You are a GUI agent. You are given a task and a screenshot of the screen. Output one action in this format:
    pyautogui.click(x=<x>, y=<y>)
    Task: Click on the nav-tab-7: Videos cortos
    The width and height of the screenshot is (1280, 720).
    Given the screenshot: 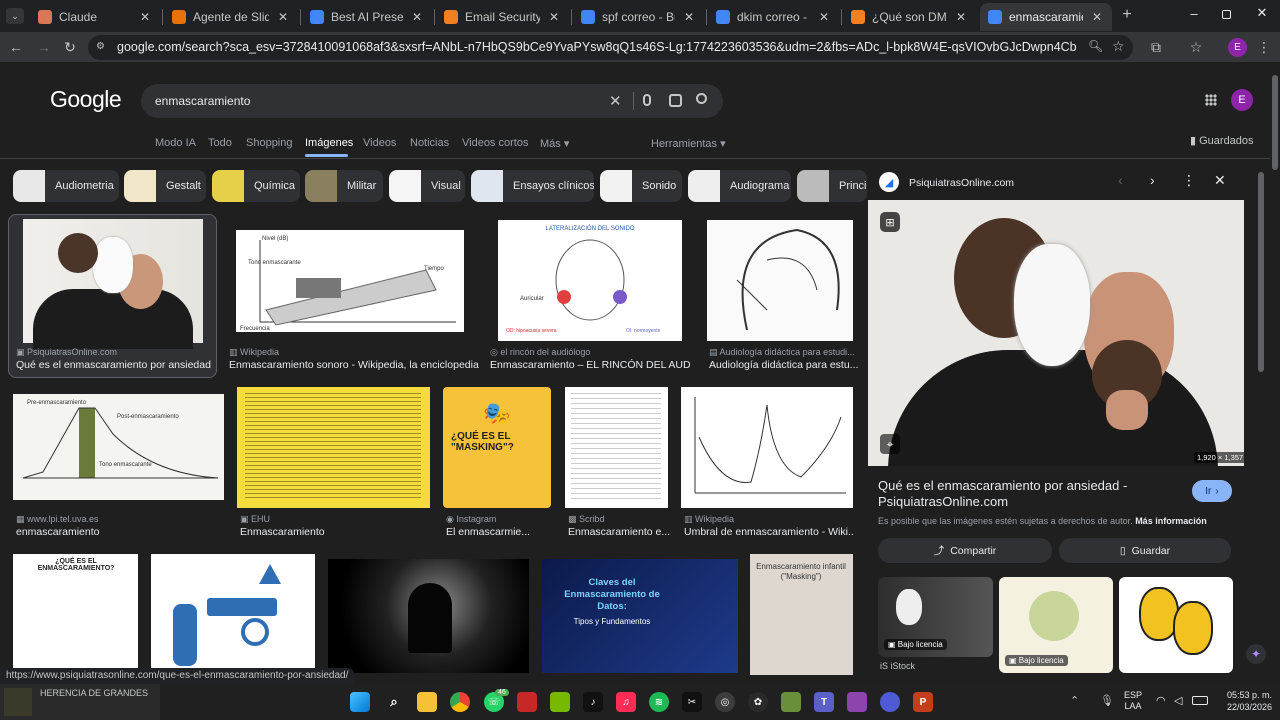 What is the action you would take?
    pyautogui.click(x=495, y=143)
    